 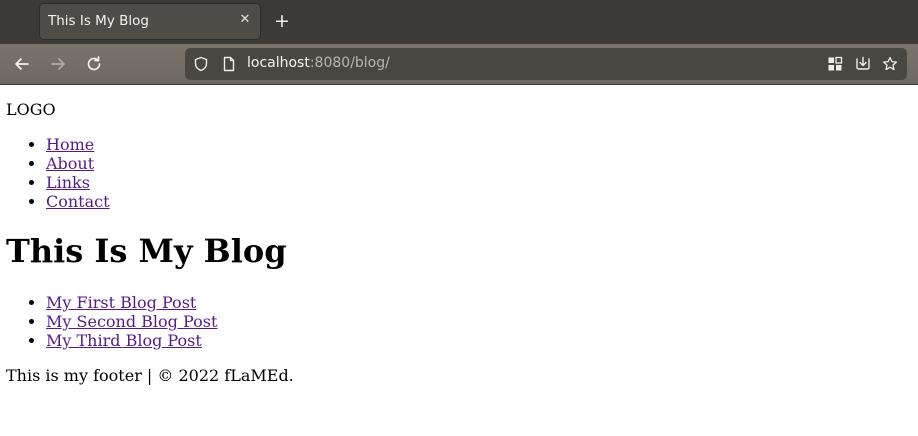 What do you see at coordinates (282, 21) in the screenshot?
I see `plus-icon: +` at bounding box center [282, 21].